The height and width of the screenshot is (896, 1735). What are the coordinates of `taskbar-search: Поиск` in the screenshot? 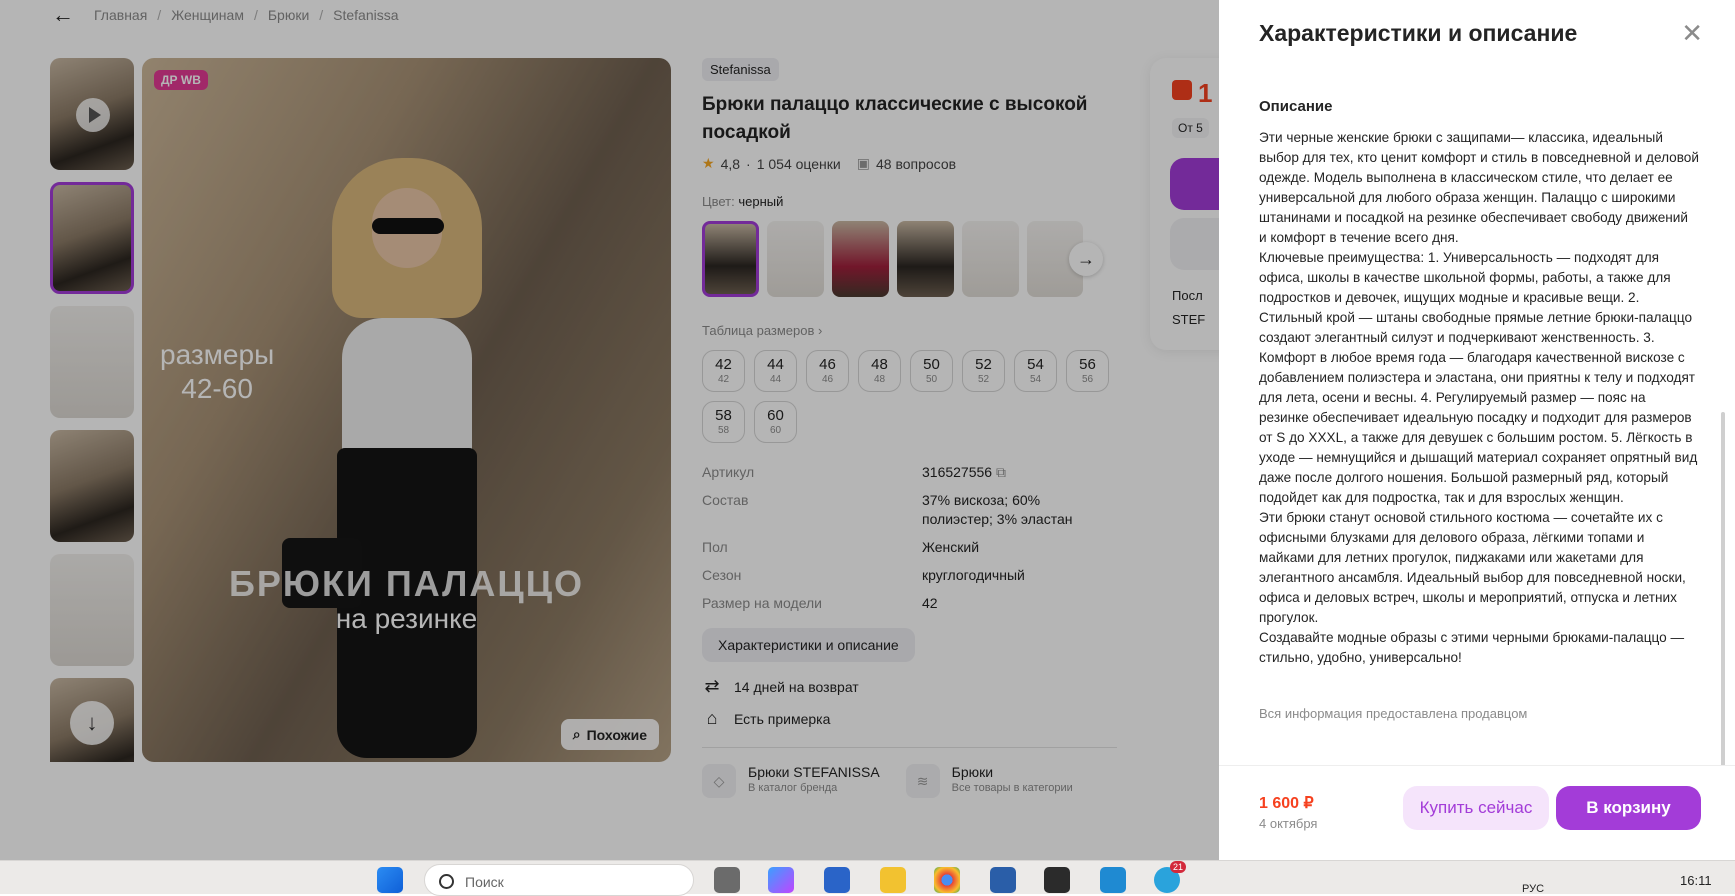 It's located at (559, 880).